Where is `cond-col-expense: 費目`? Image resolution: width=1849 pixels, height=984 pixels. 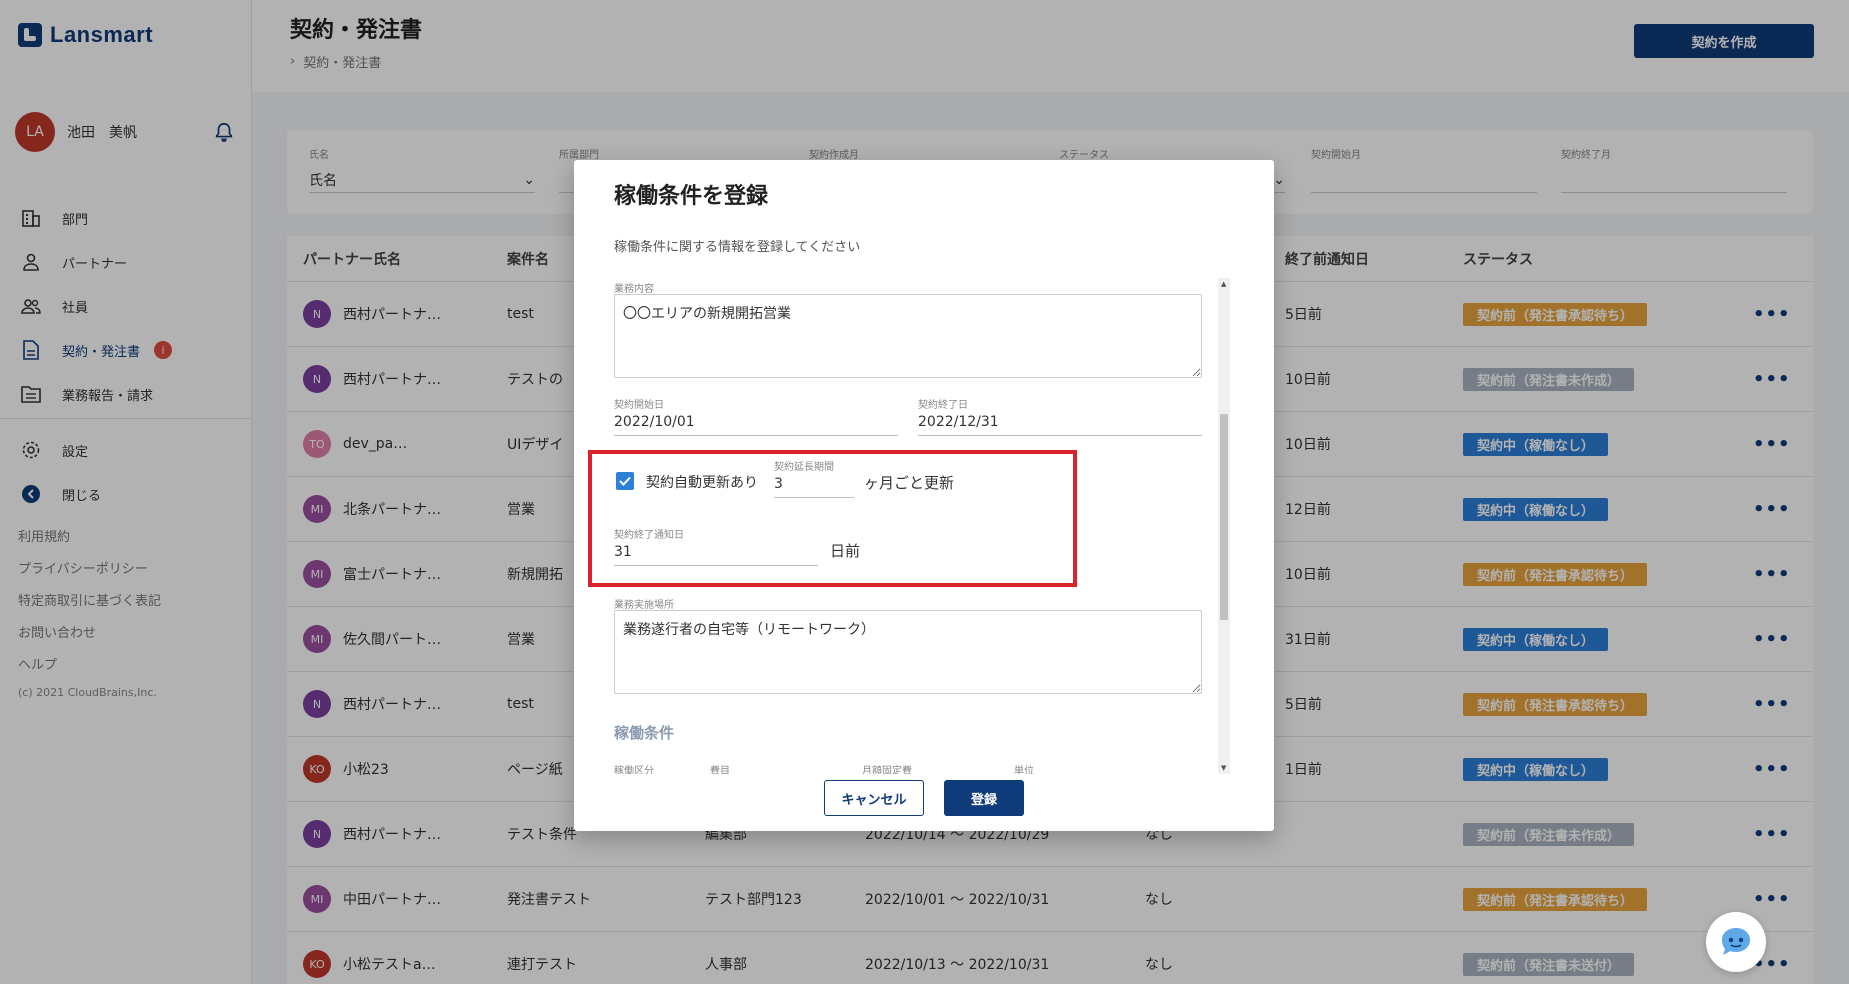
cond-col-expense: 費目 is located at coordinates (720, 770).